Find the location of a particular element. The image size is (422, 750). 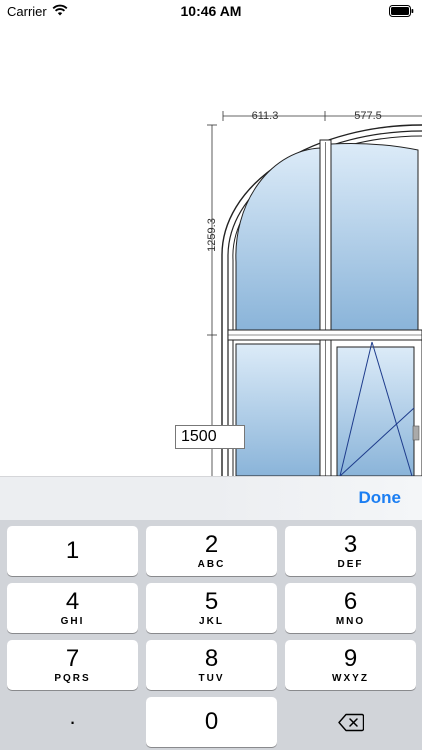

status-bar: Carrier 10:46 AM is located at coordinates (211, 12).